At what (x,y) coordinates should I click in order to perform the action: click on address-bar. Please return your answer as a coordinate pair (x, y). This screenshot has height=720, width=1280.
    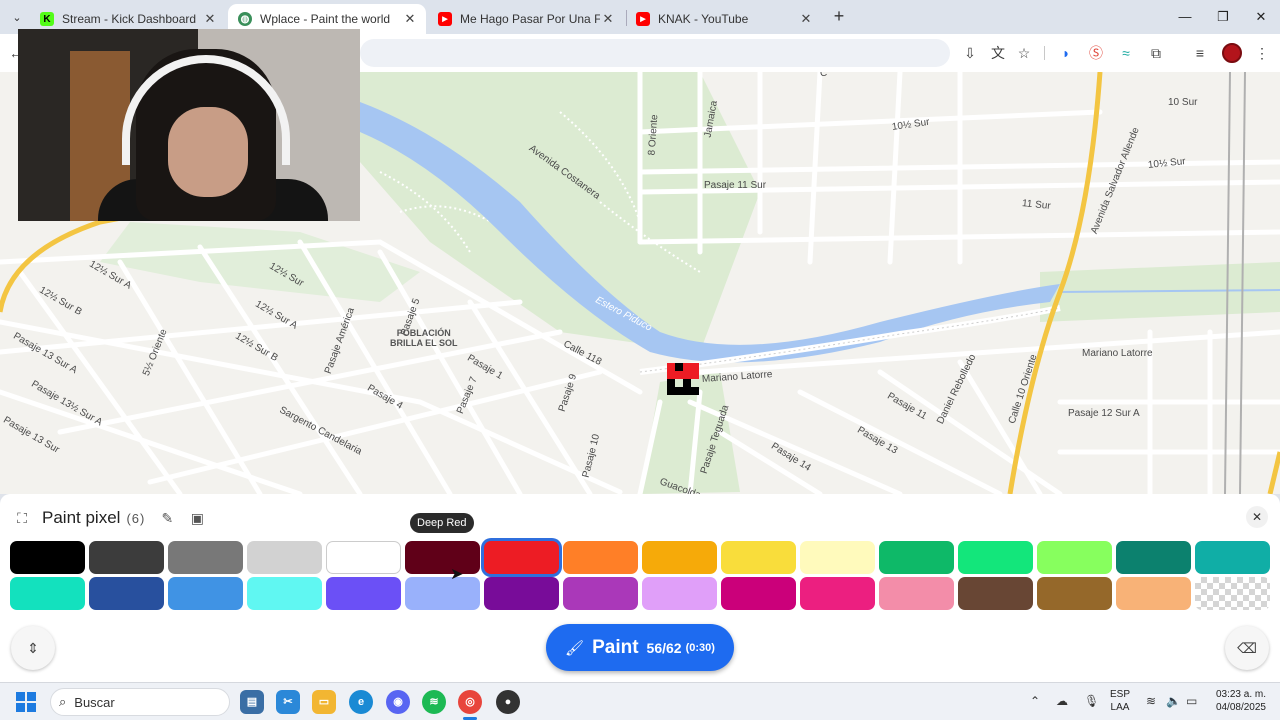
    Looking at the image, I should click on (655, 53).